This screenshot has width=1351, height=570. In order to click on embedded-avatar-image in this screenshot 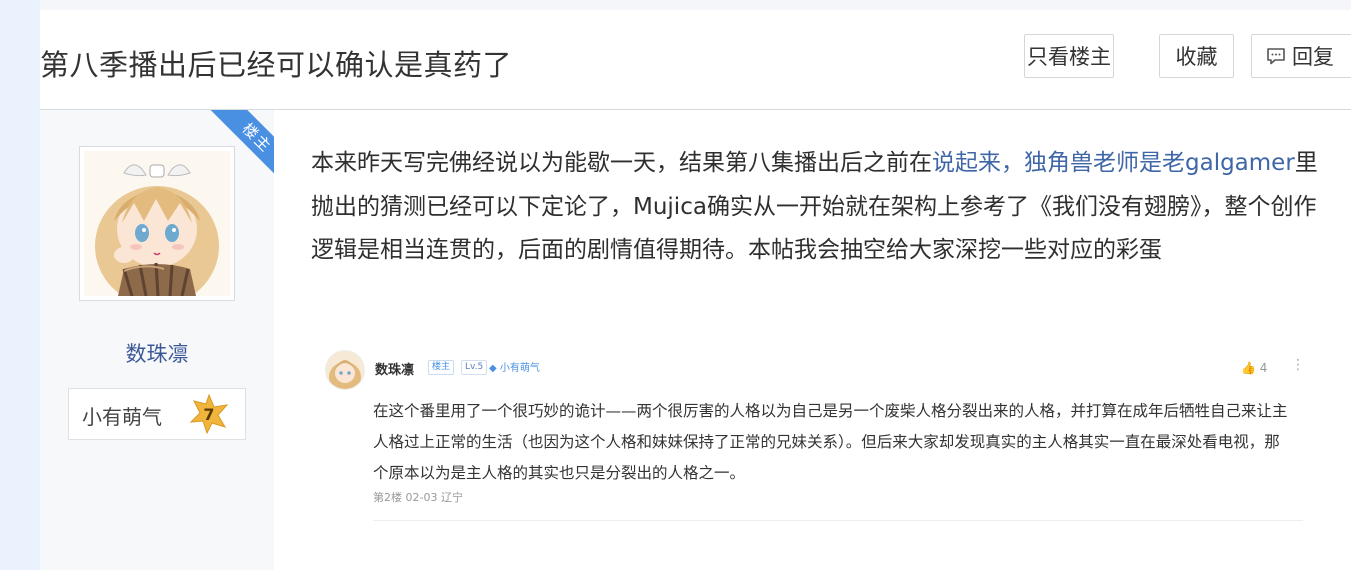, I will do `click(345, 370)`.